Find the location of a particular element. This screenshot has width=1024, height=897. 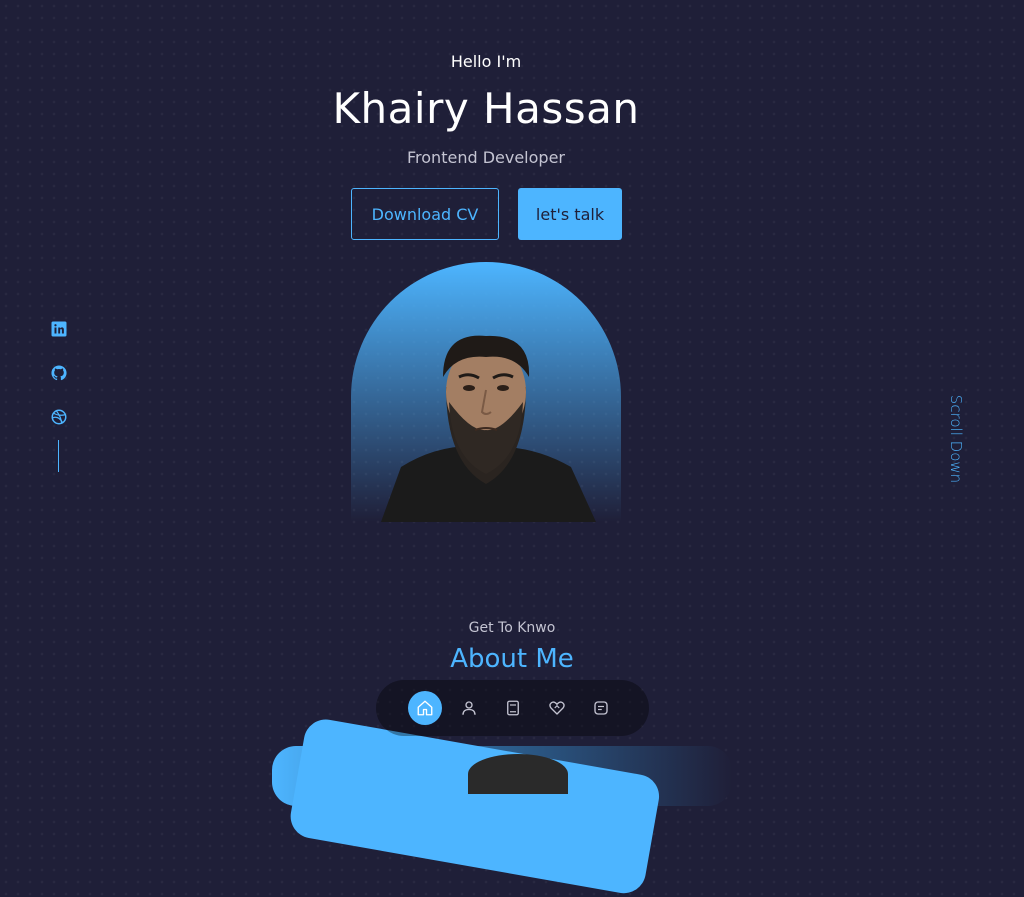

scroll-down-link: Scroll Down is located at coordinates (956, 439).